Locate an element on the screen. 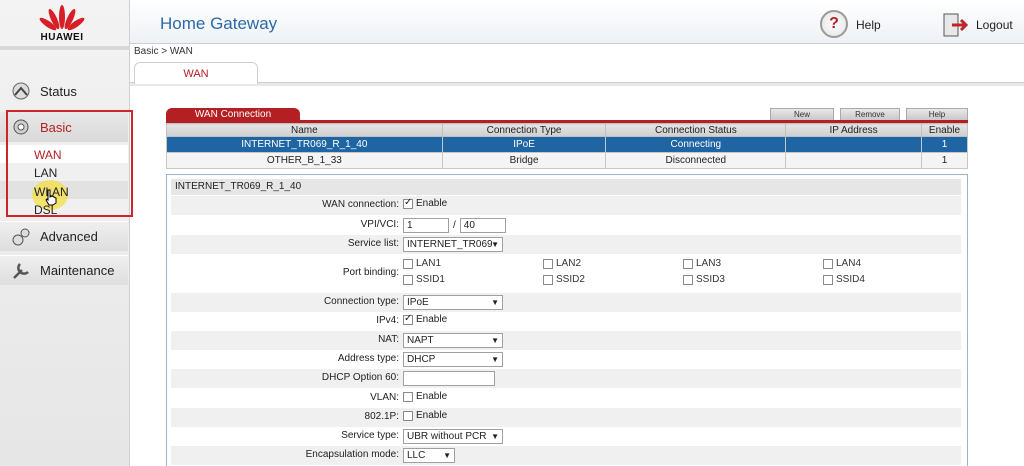 This screenshot has width=1024, height=466. annotation-highlight-box is located at coordinates (69, 163).